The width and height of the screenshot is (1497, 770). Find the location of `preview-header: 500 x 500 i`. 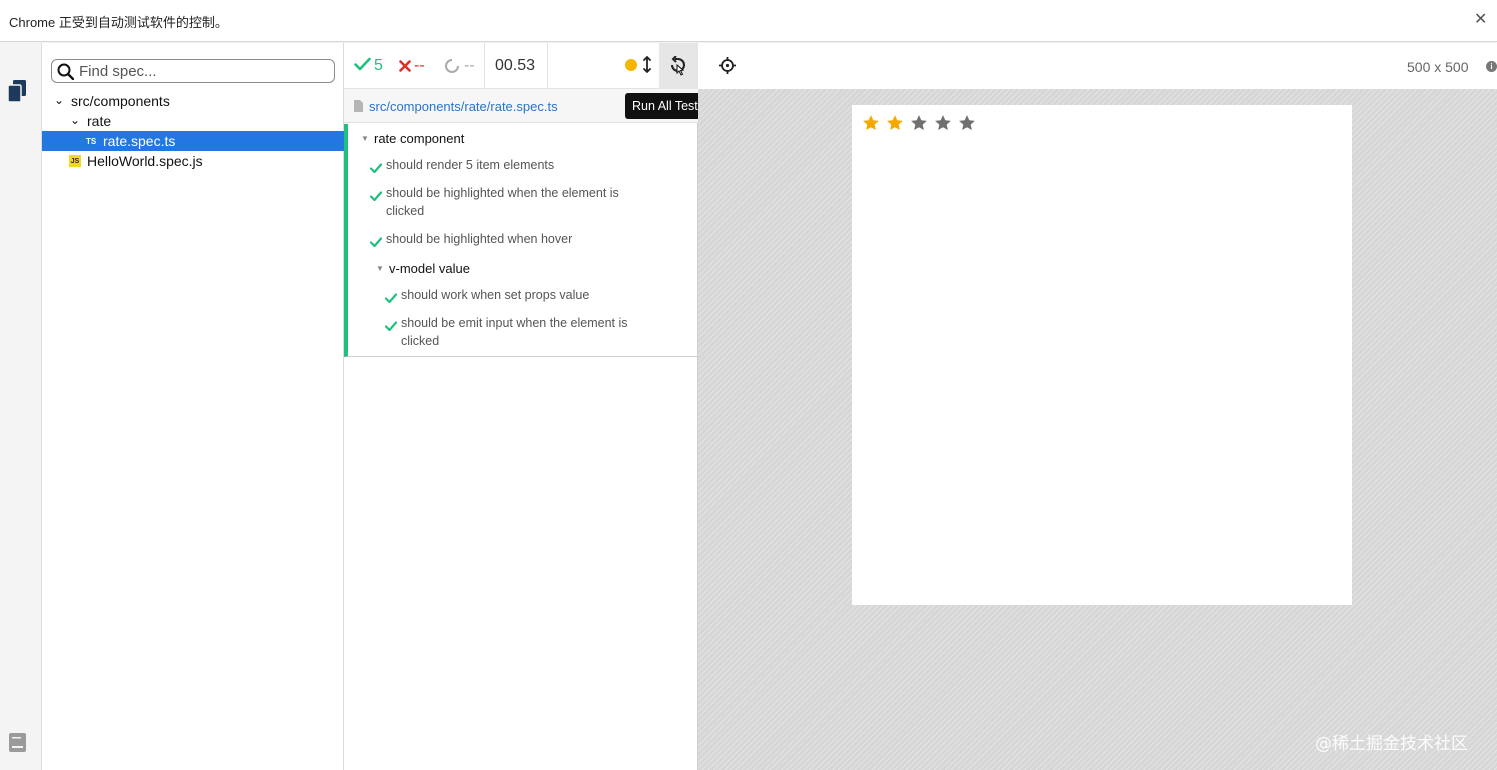

preview-header: 500 x 500 i is located at coordinates (1097, 66).